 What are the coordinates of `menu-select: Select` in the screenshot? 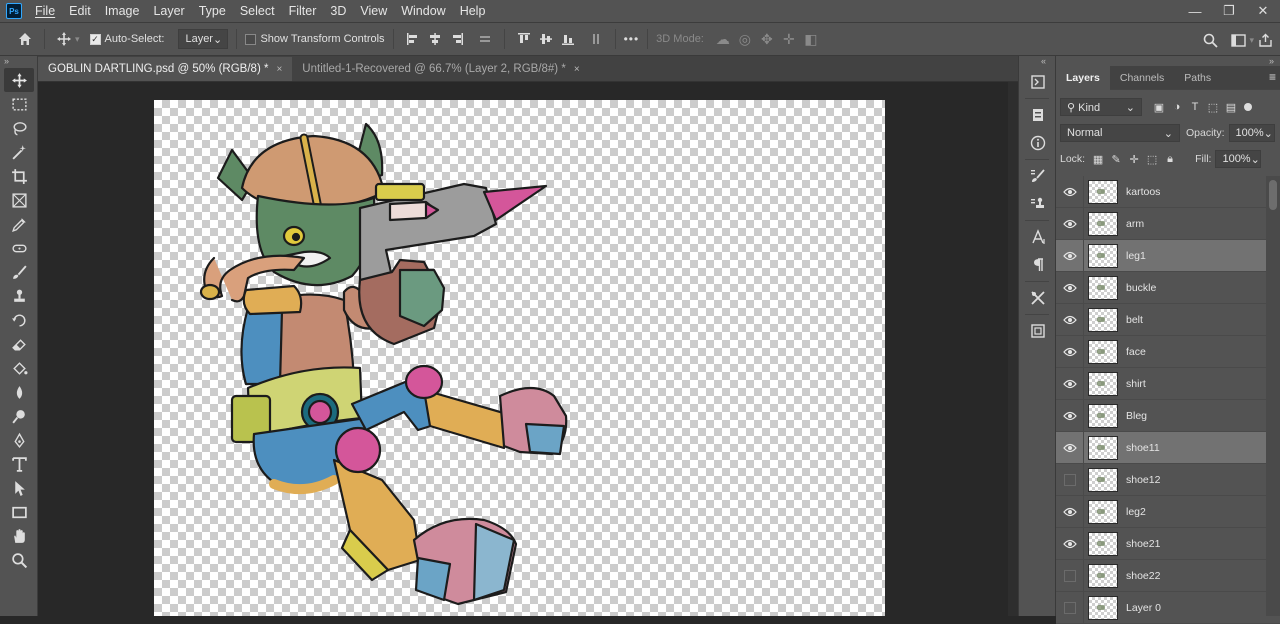 It's located at (257, 11).